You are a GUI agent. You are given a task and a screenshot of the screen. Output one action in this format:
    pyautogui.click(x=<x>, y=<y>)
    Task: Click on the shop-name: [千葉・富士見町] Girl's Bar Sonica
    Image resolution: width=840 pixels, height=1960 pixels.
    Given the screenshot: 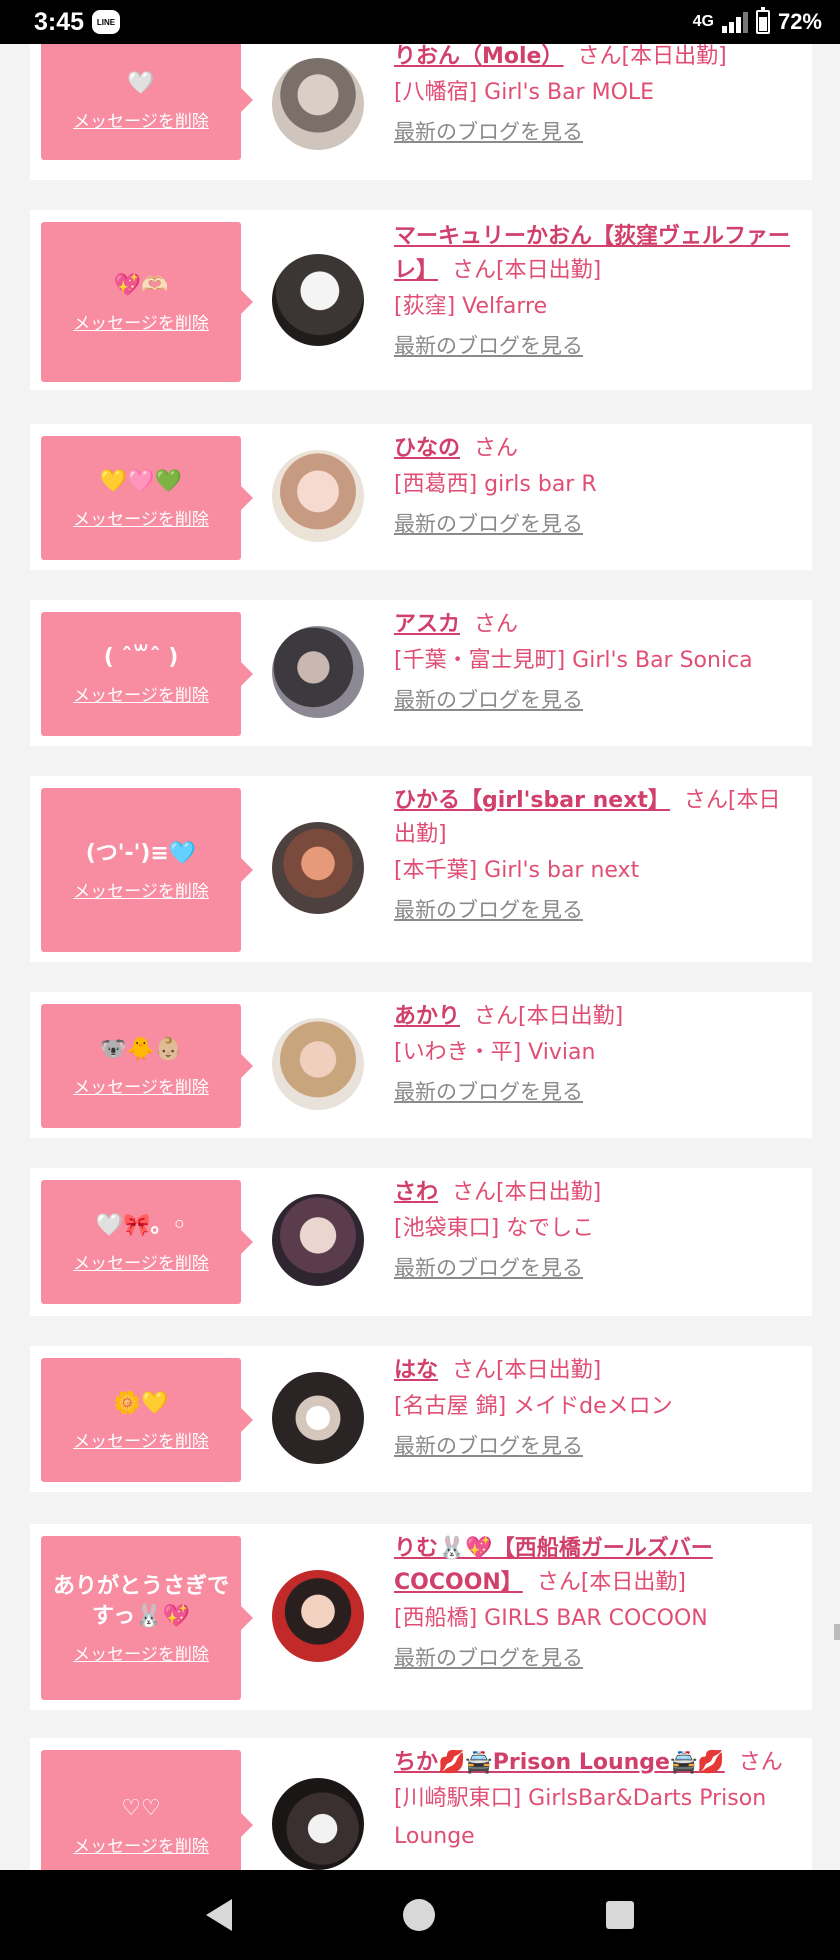 What is the action you would take?
    pyautogui.click(x=573, y=660)
    